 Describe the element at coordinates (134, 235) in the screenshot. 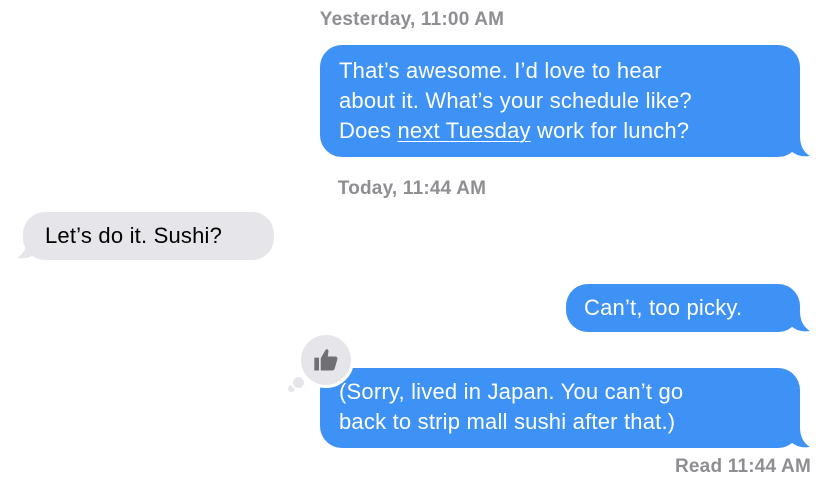

I see `message-line: Let’s do it. Sushi?` at that location.